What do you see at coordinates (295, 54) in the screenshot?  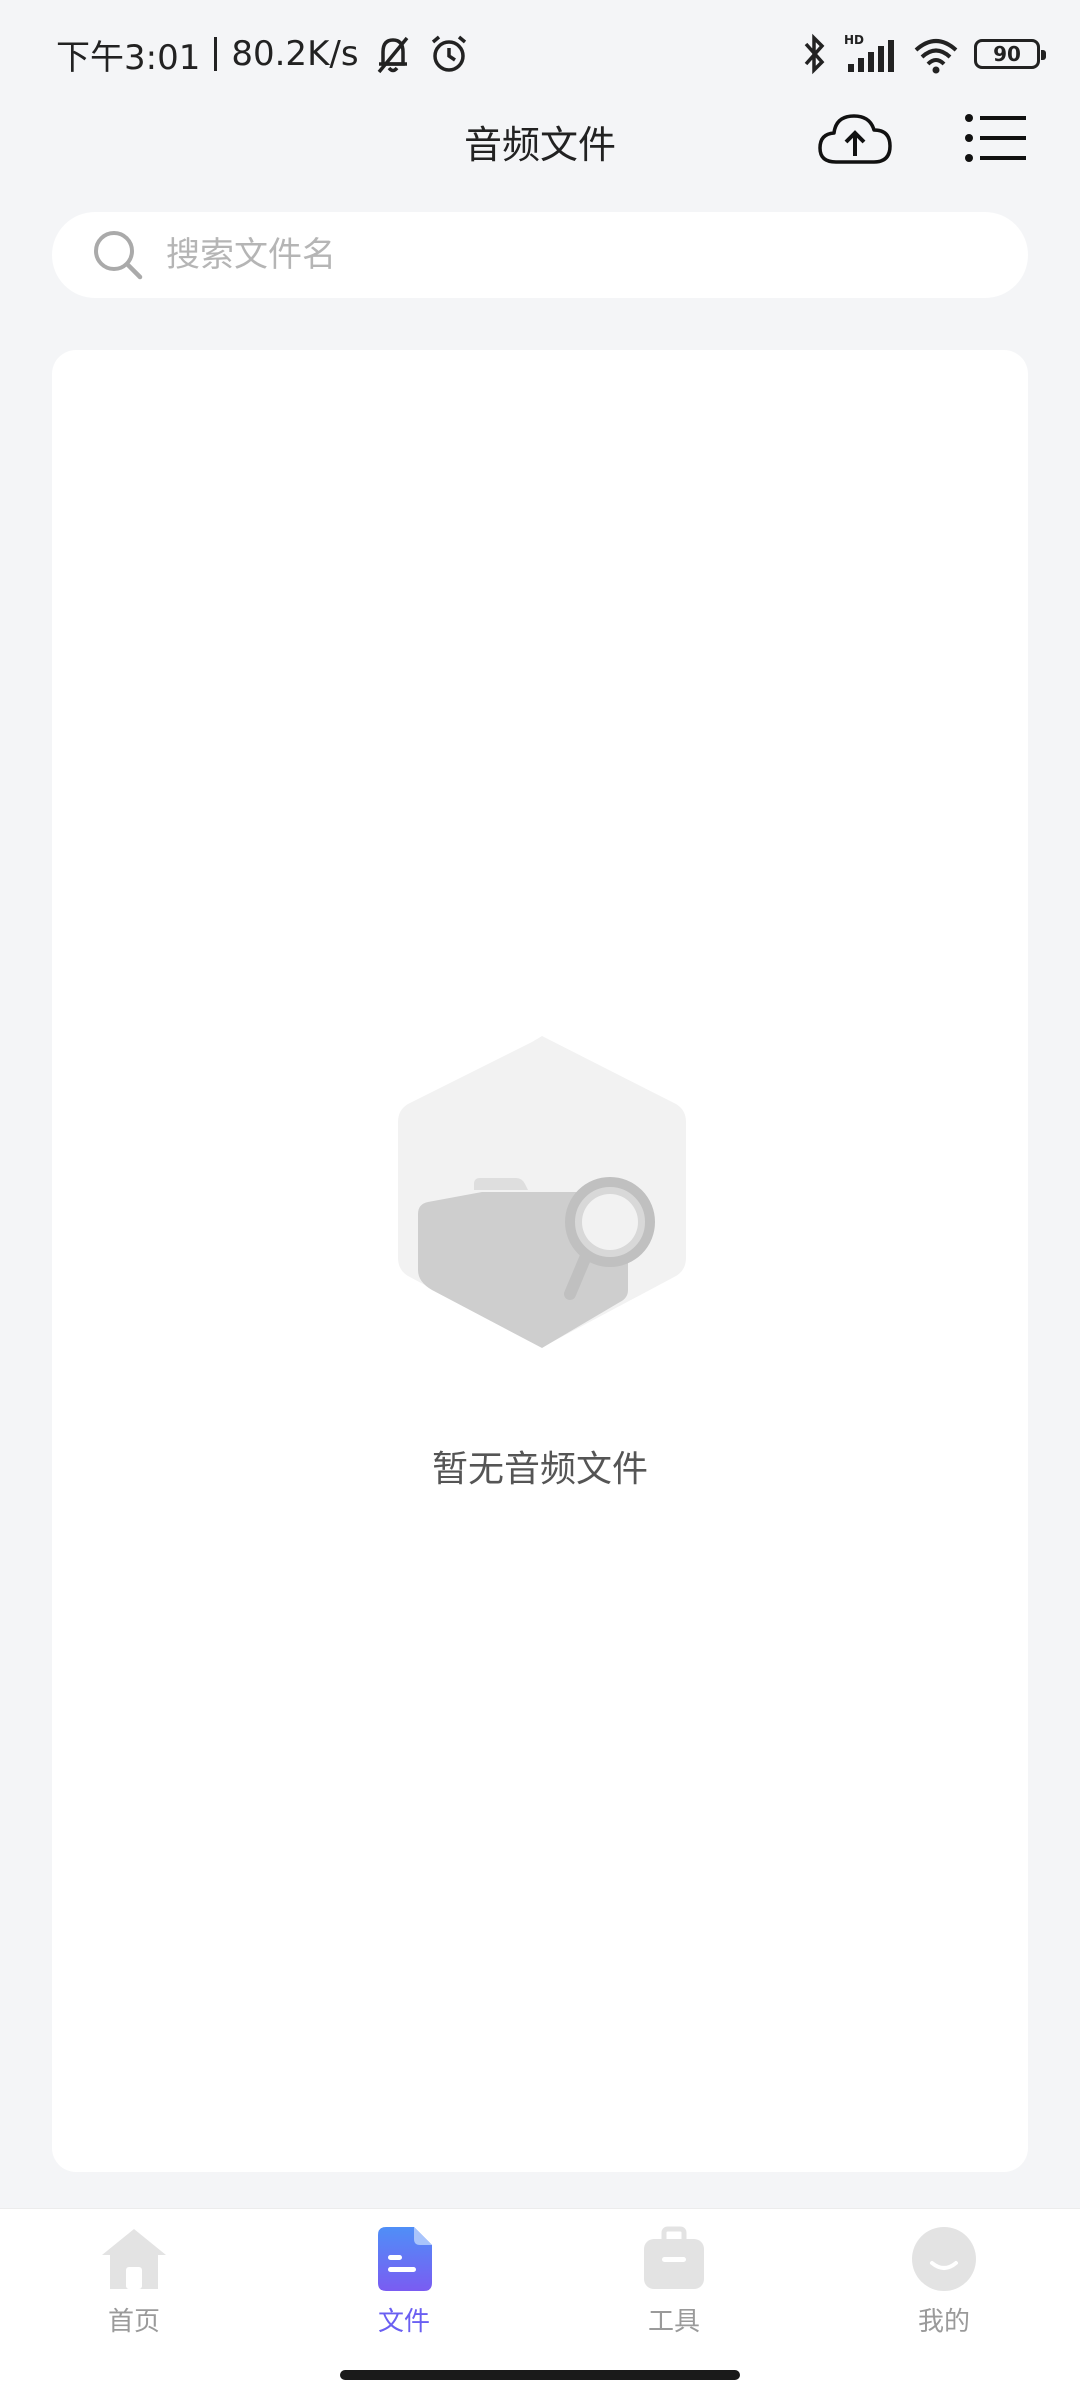 I see `network-speed: 80.2K/s` at bounding box center [295, 54].